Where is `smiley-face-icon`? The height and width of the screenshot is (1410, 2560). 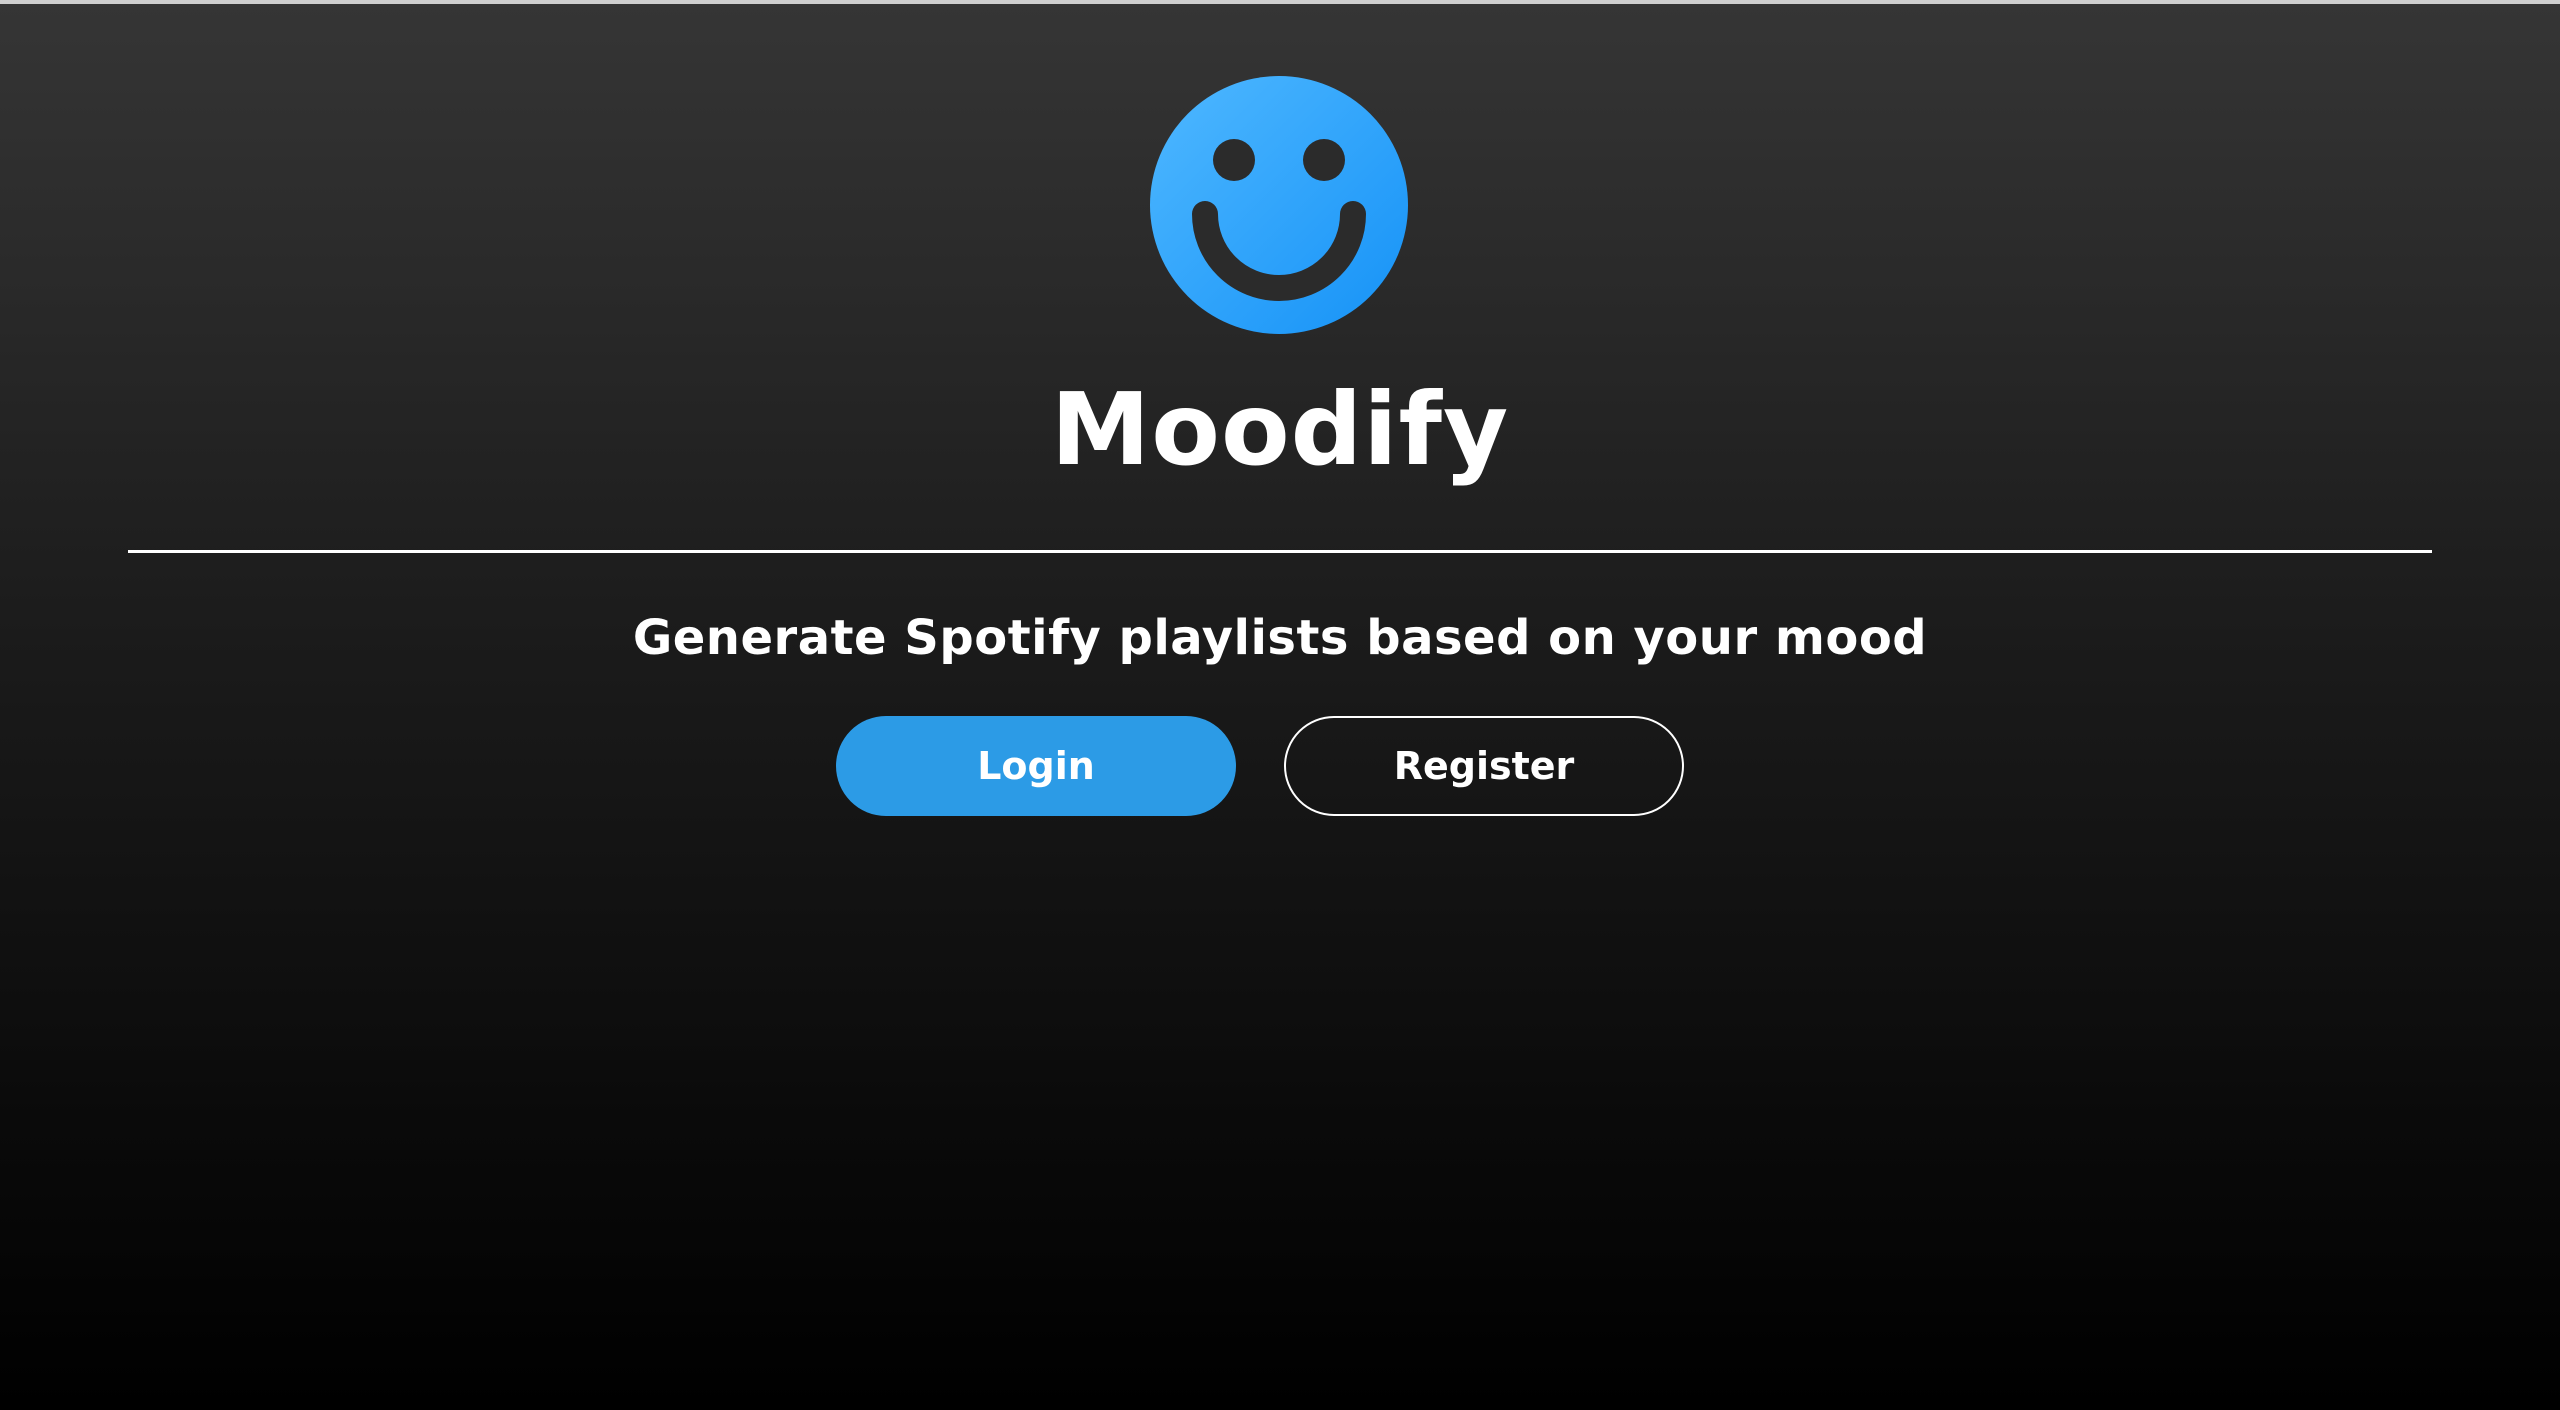 smiley-face-icon is located at coordinates (1279, 205).